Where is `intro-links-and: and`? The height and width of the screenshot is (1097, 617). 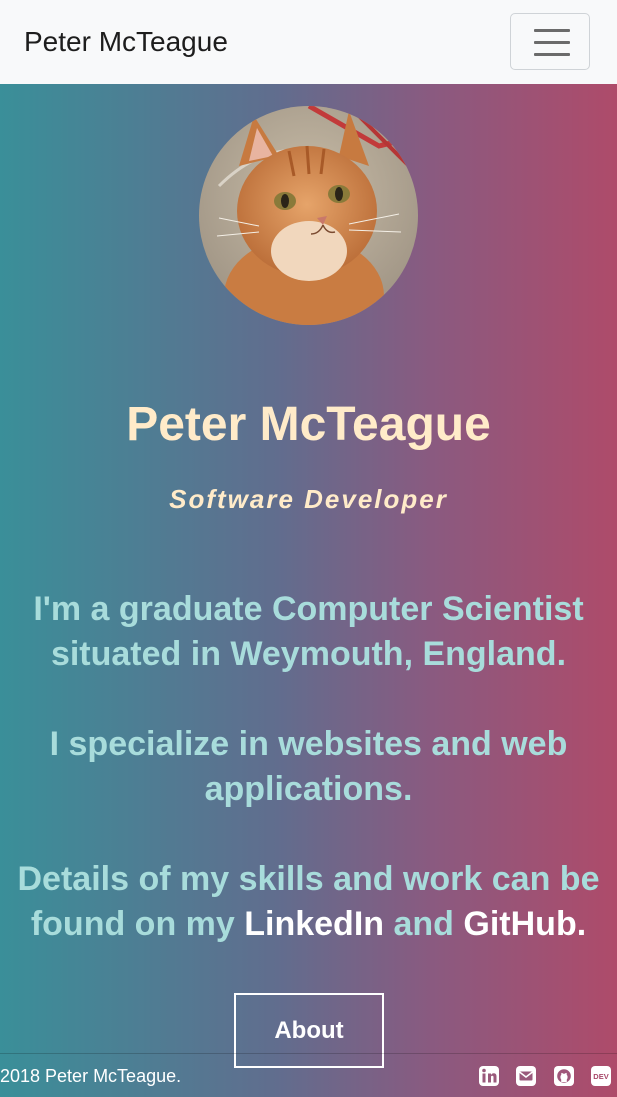
intro-links-and: and is located at coordinates (423, 924).